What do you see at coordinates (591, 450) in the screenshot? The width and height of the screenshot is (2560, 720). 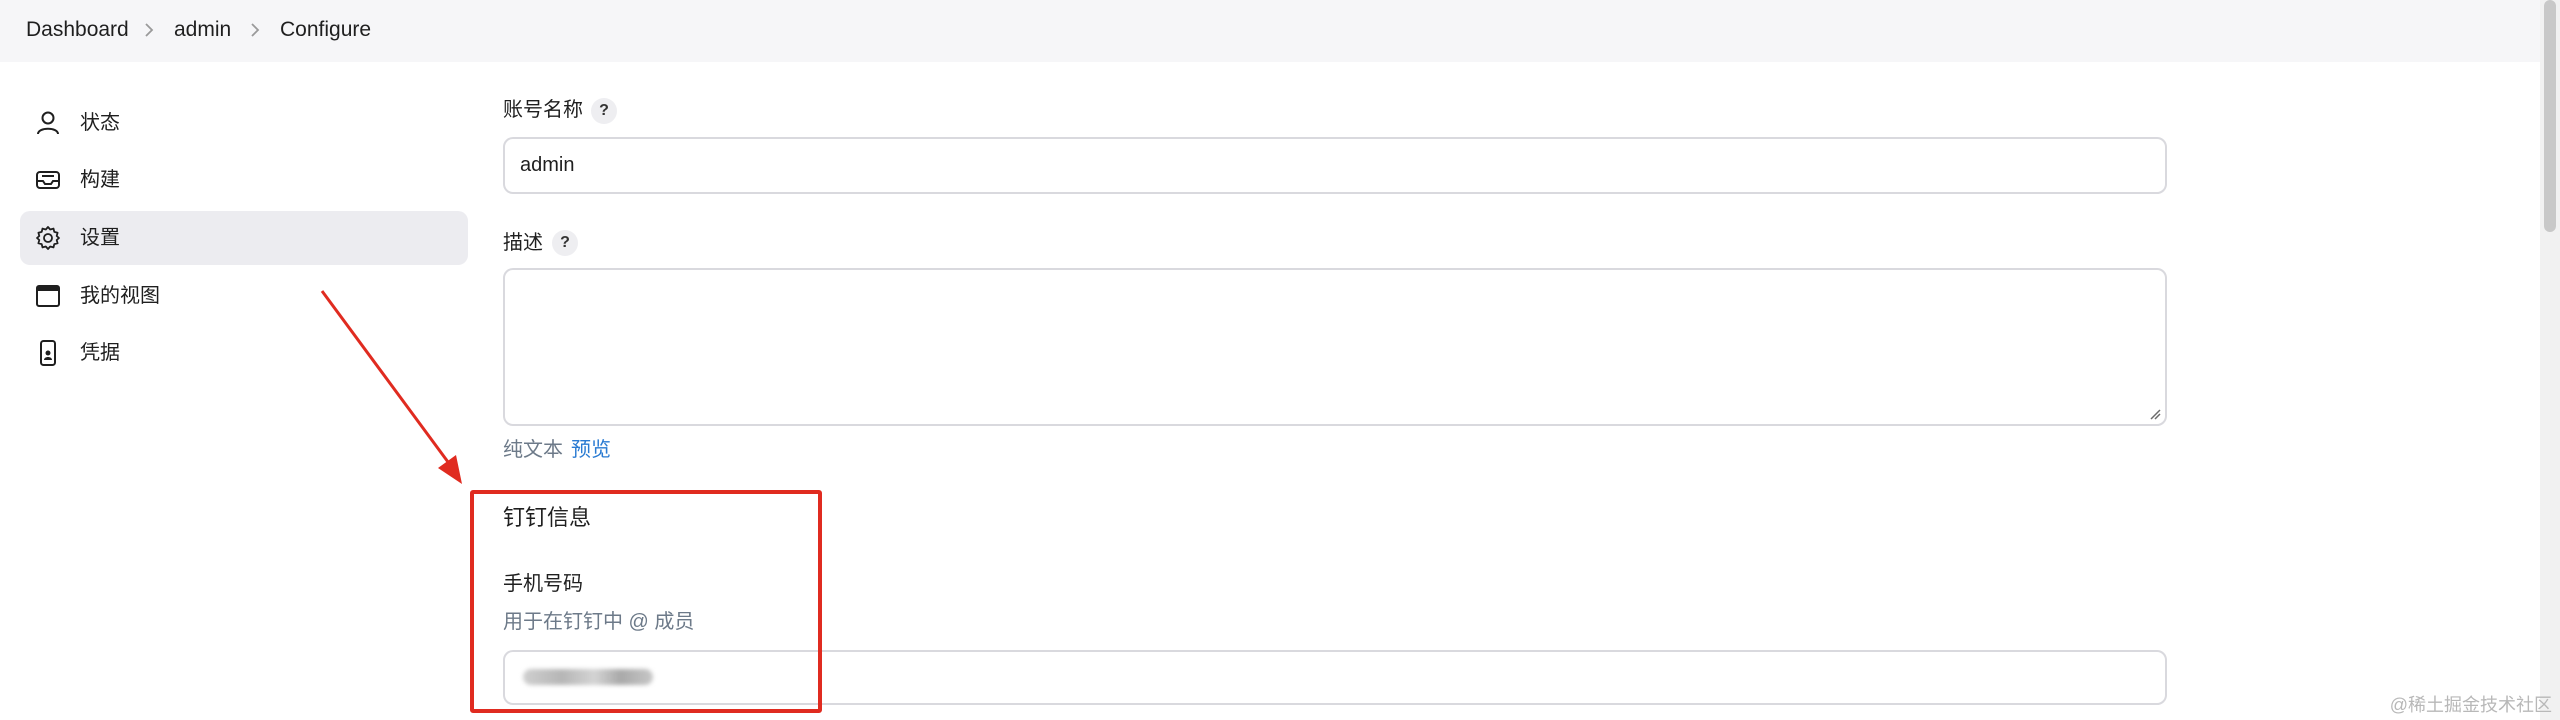 I see `preview-link: 预览` at bounding box center [591, 450].